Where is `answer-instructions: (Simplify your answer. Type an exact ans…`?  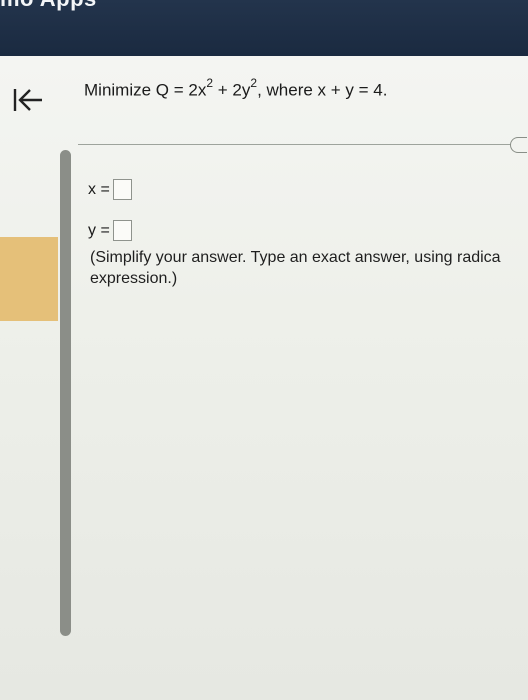 answer-instructions: (Simplify your answer. Type an exact ans… is located at coordinates (295, 268).